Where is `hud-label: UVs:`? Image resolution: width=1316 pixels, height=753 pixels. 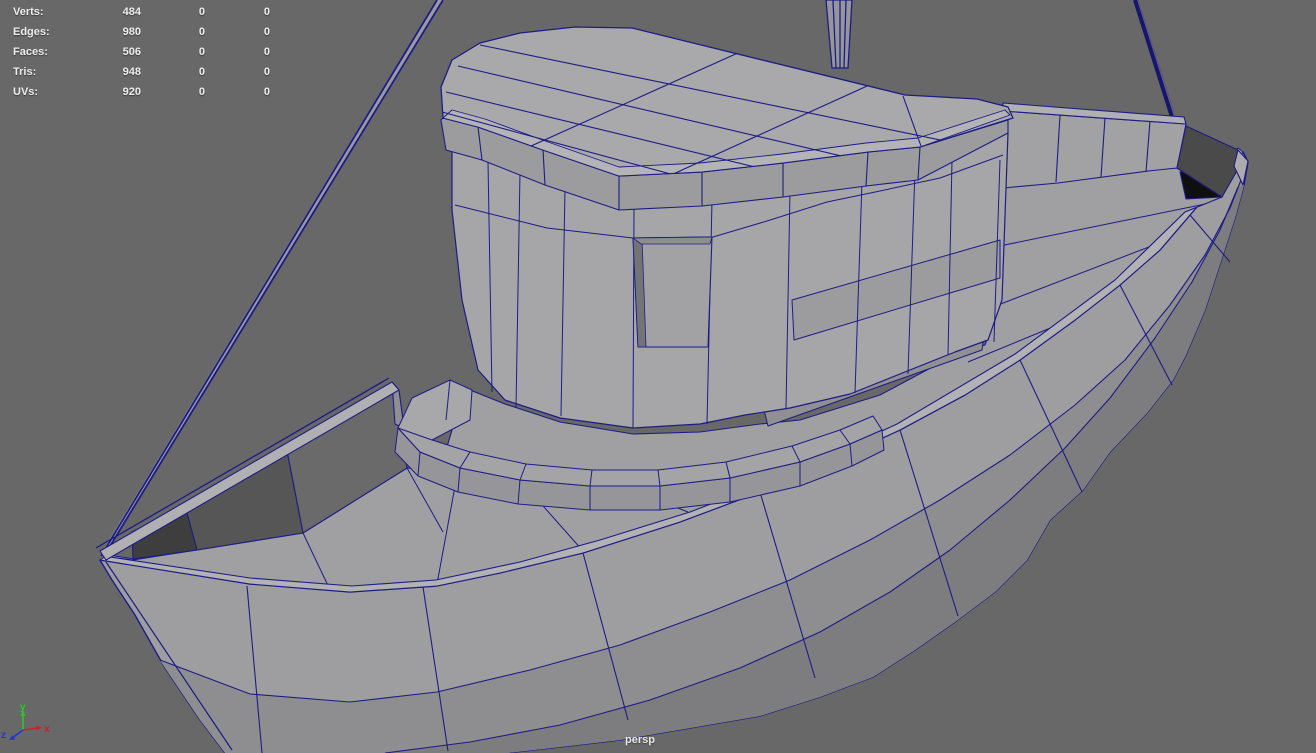 hud-label: UVs: is located at coordinates (26, 92).